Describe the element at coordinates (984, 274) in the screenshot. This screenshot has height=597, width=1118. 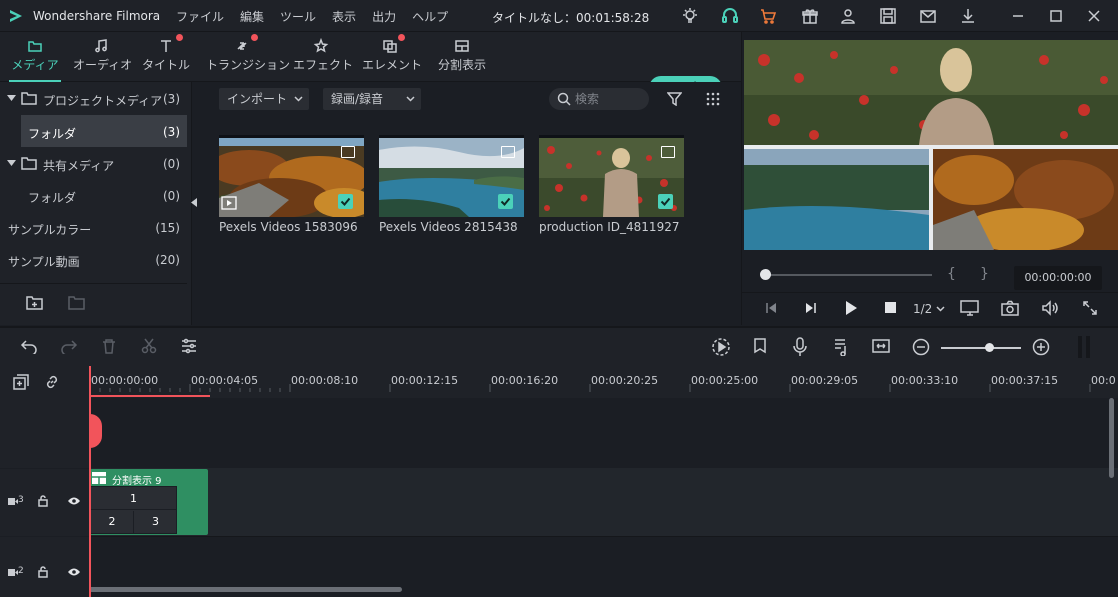
I see `mark-out-icon: }` at that location.